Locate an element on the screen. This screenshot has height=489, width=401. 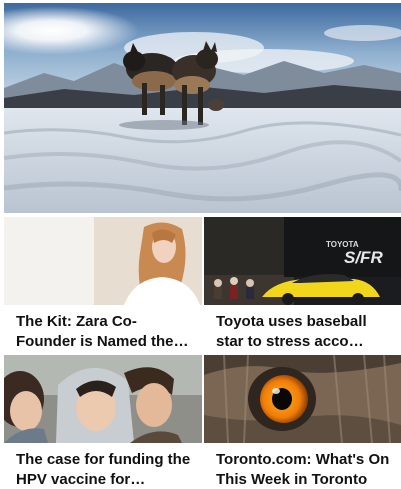
sfr-badge-text: S/FR is located at coordinates (363, 257).